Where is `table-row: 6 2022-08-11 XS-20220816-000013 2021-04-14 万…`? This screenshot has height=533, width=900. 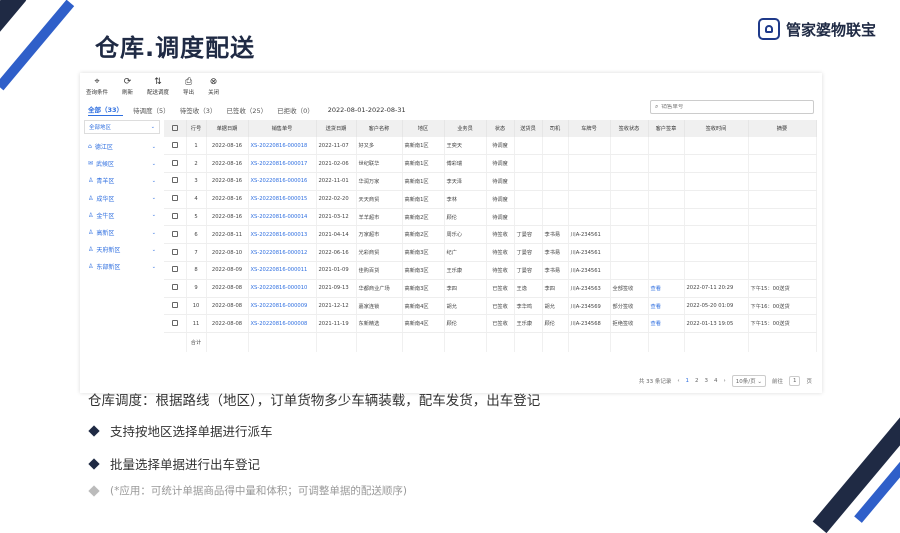
table-row: 6 2022-08-11 XS-20220816-000013 2021-04-14 万… is located at coordinates (490, 235).